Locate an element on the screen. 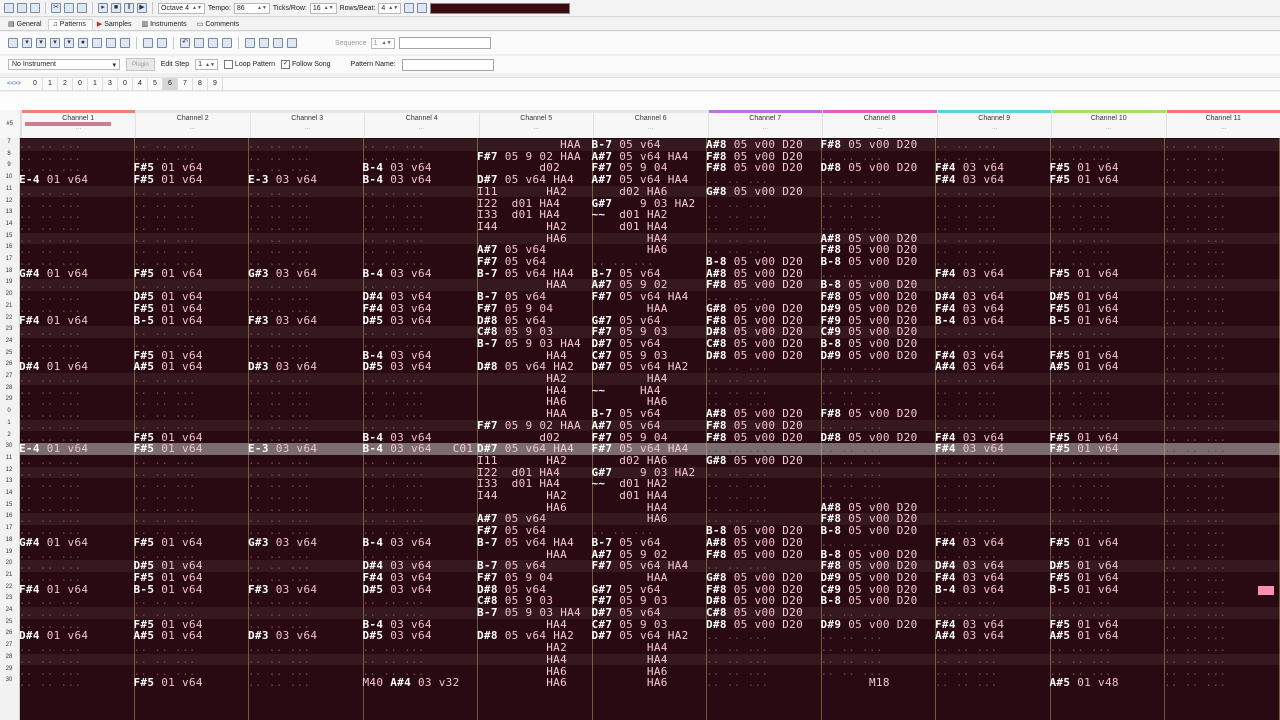 This screenshot has height=720, width=1280. channel-header-8: Channel 8 ··· is located at coordinates (879, 124).